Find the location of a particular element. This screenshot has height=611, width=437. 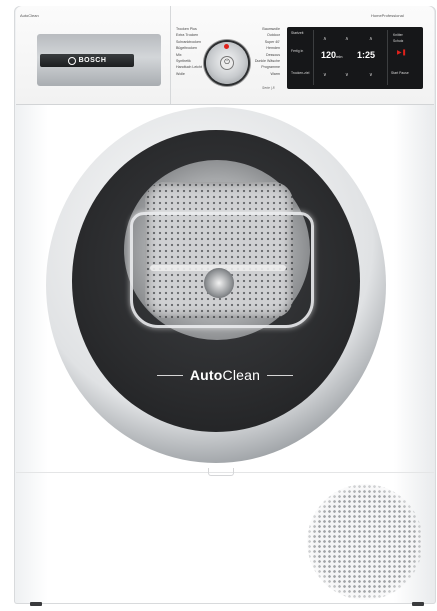

time-unit: min is located at coordinates (339, 56).